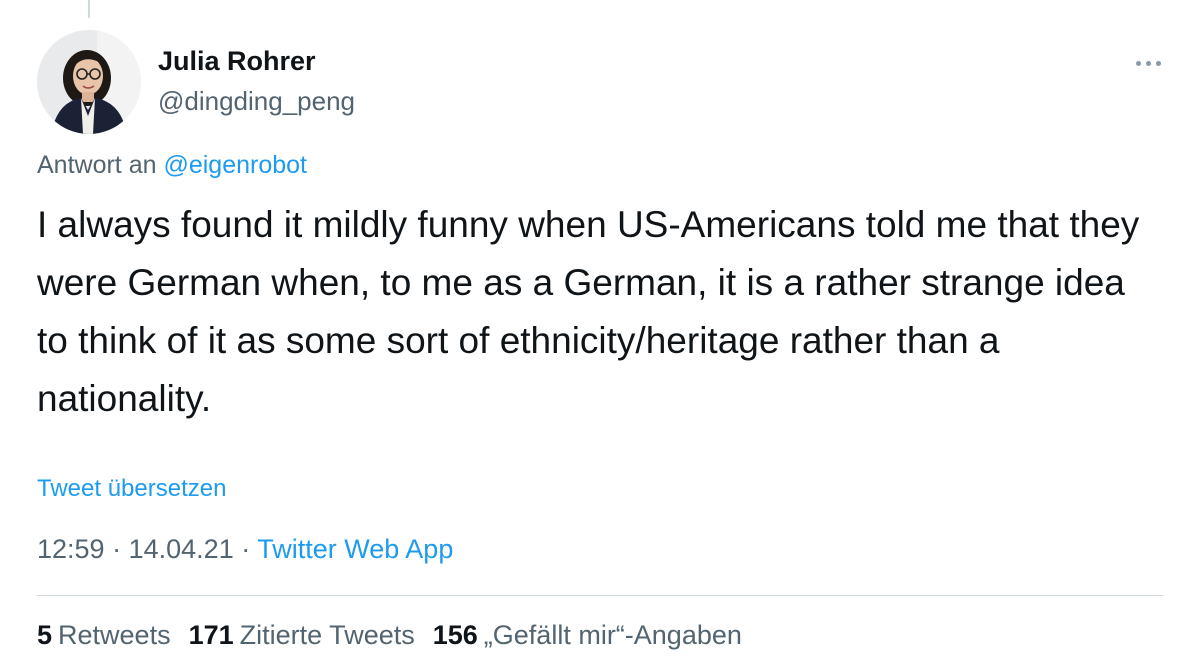  Describe the element at coordinates (45, 635) in the screenshot. I see `retweets-count: 5` at that location.